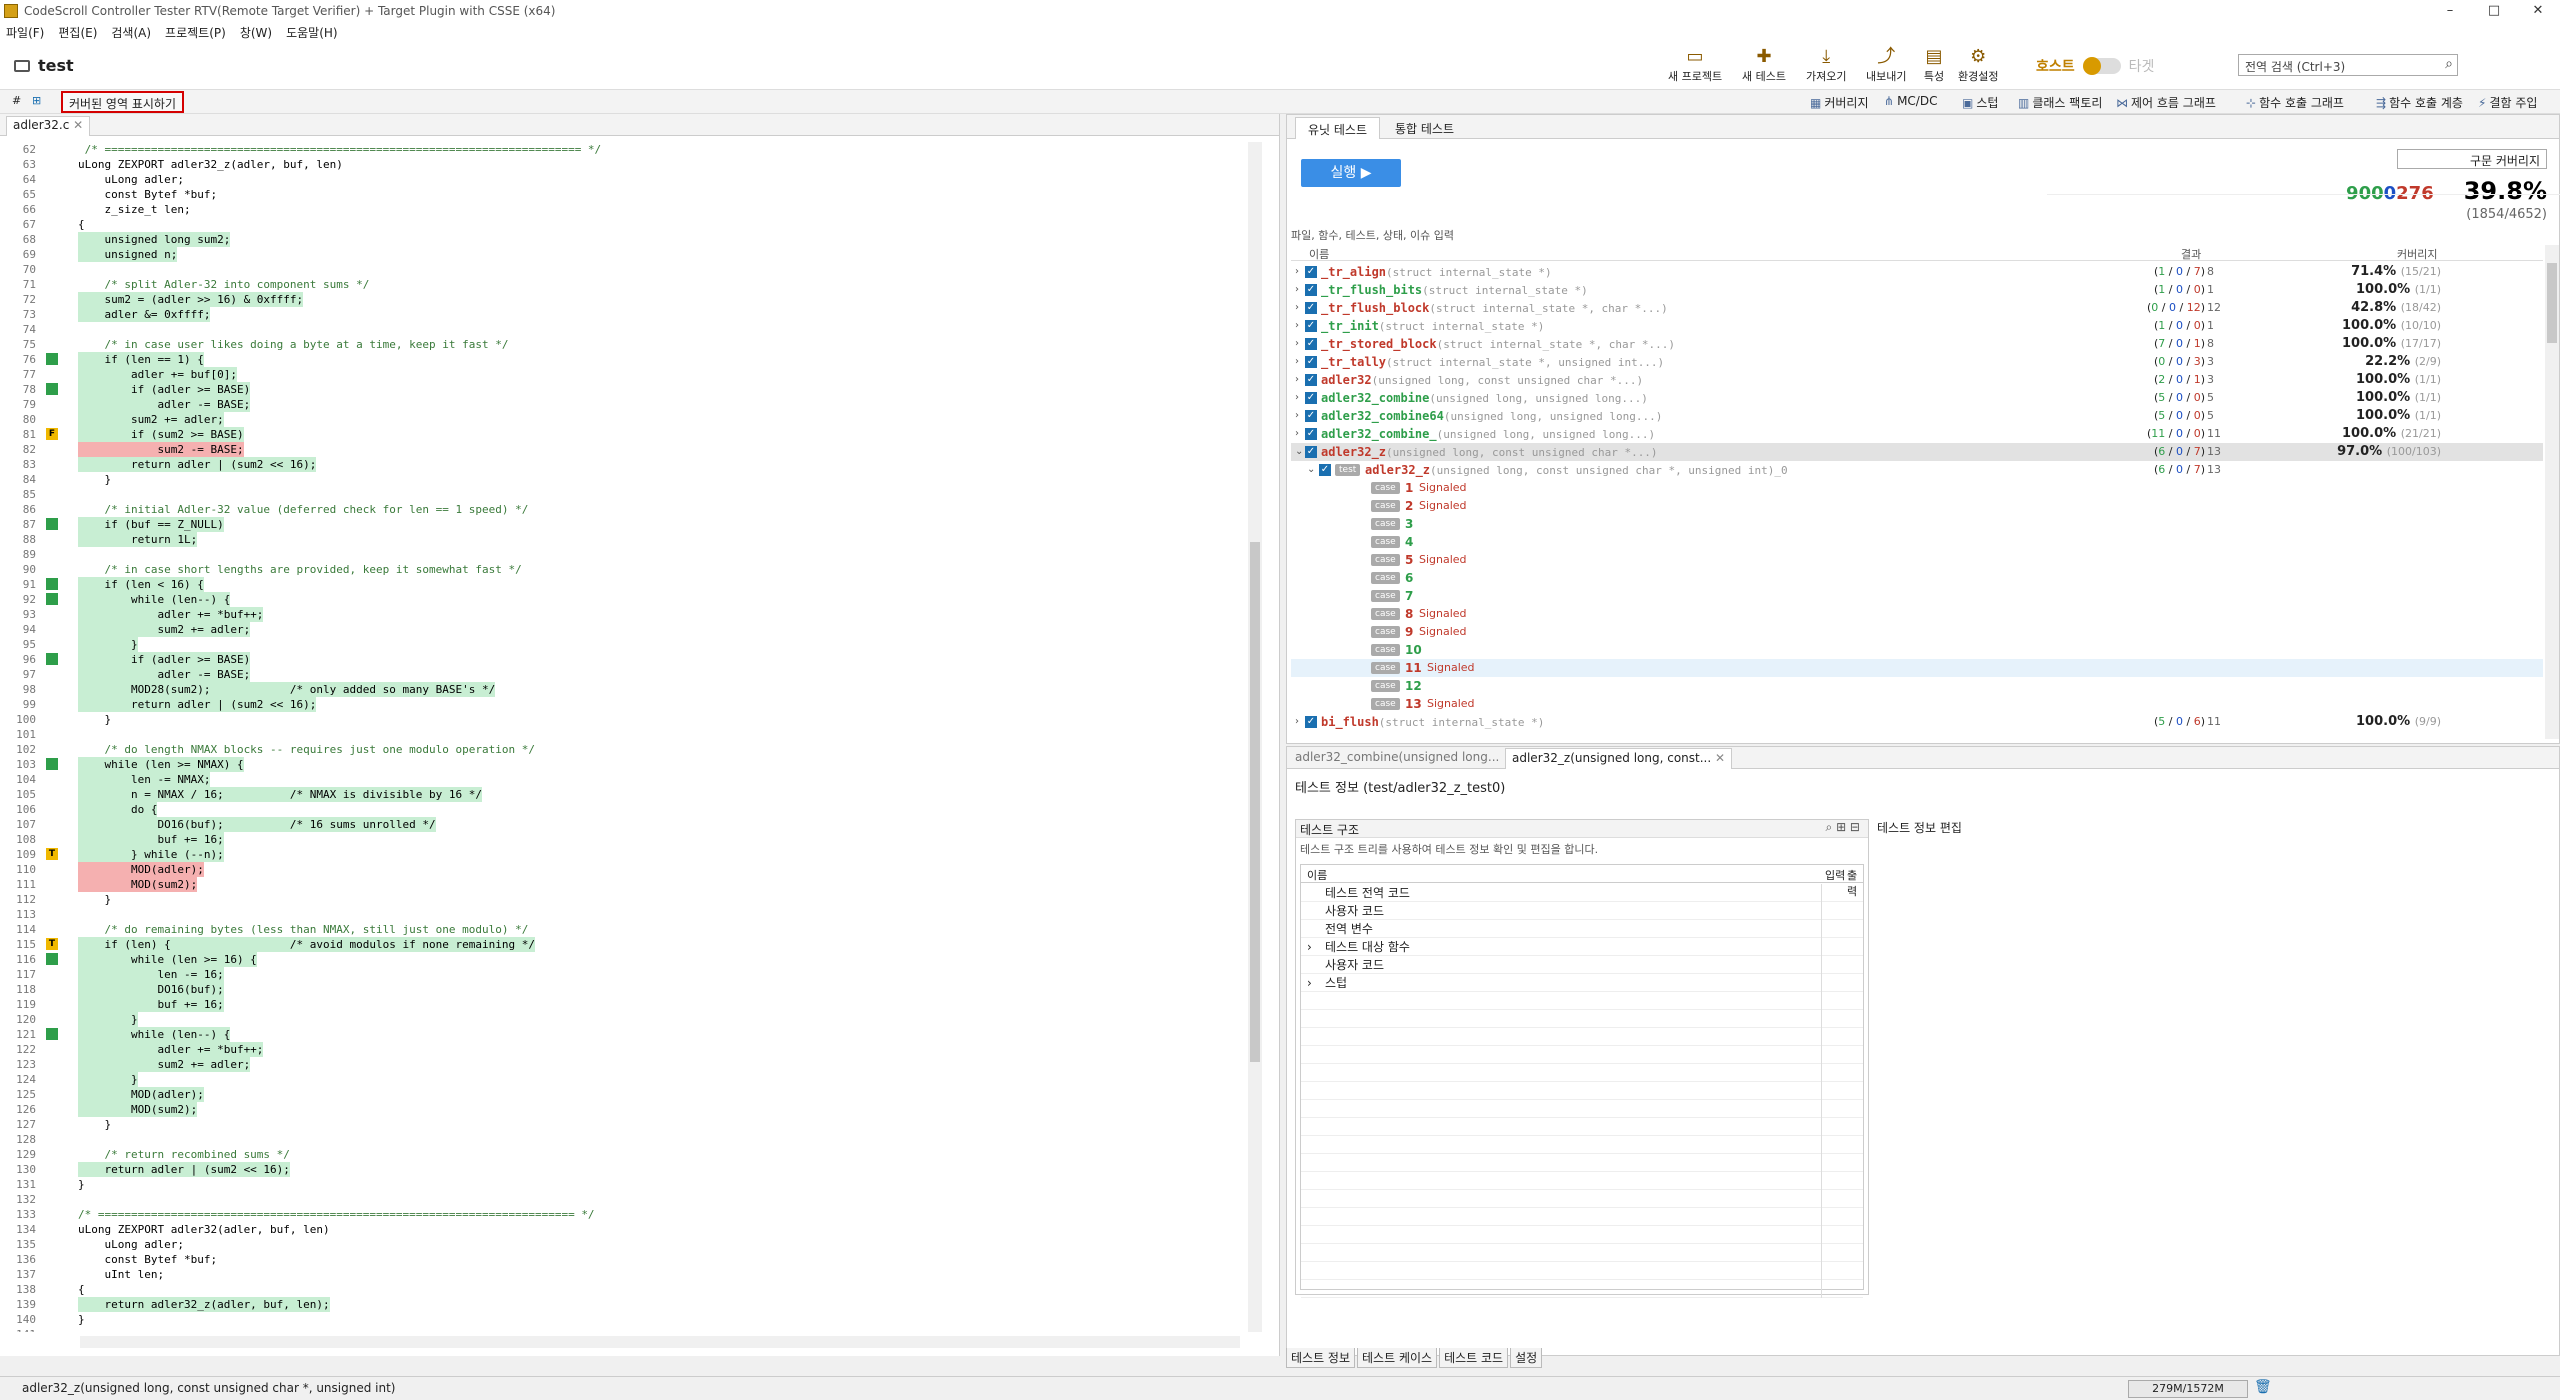 This screenshot has width=2560, height=1400. What do you see at coordinates (1311, 470) in the screenshot?
I see `collapse-icon: ⌄` at bounding box center [1311, 470].